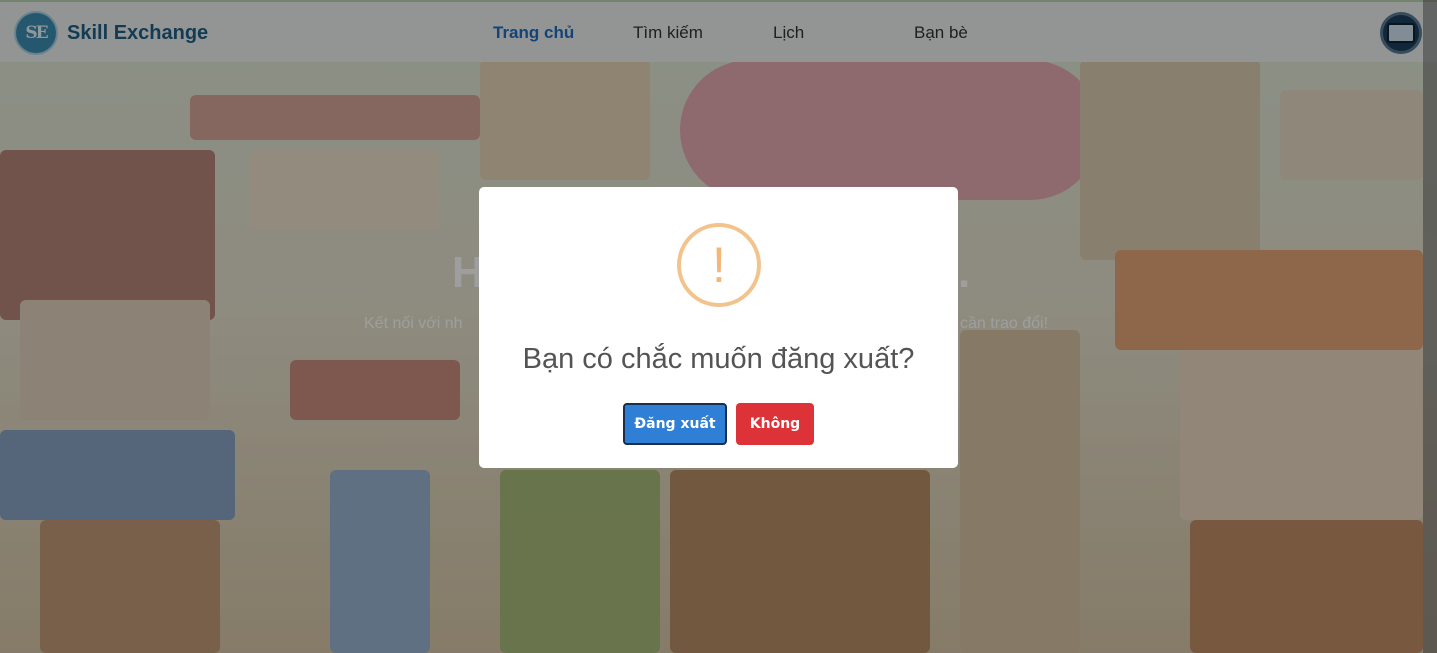  Describe the element at coordinates (675, 424) in the screenshot. I see `logout-confirm-button: Đăng xuất` at that location.